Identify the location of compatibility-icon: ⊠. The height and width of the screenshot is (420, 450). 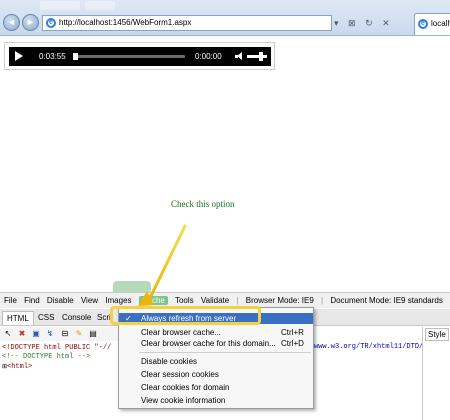
(352, 23).